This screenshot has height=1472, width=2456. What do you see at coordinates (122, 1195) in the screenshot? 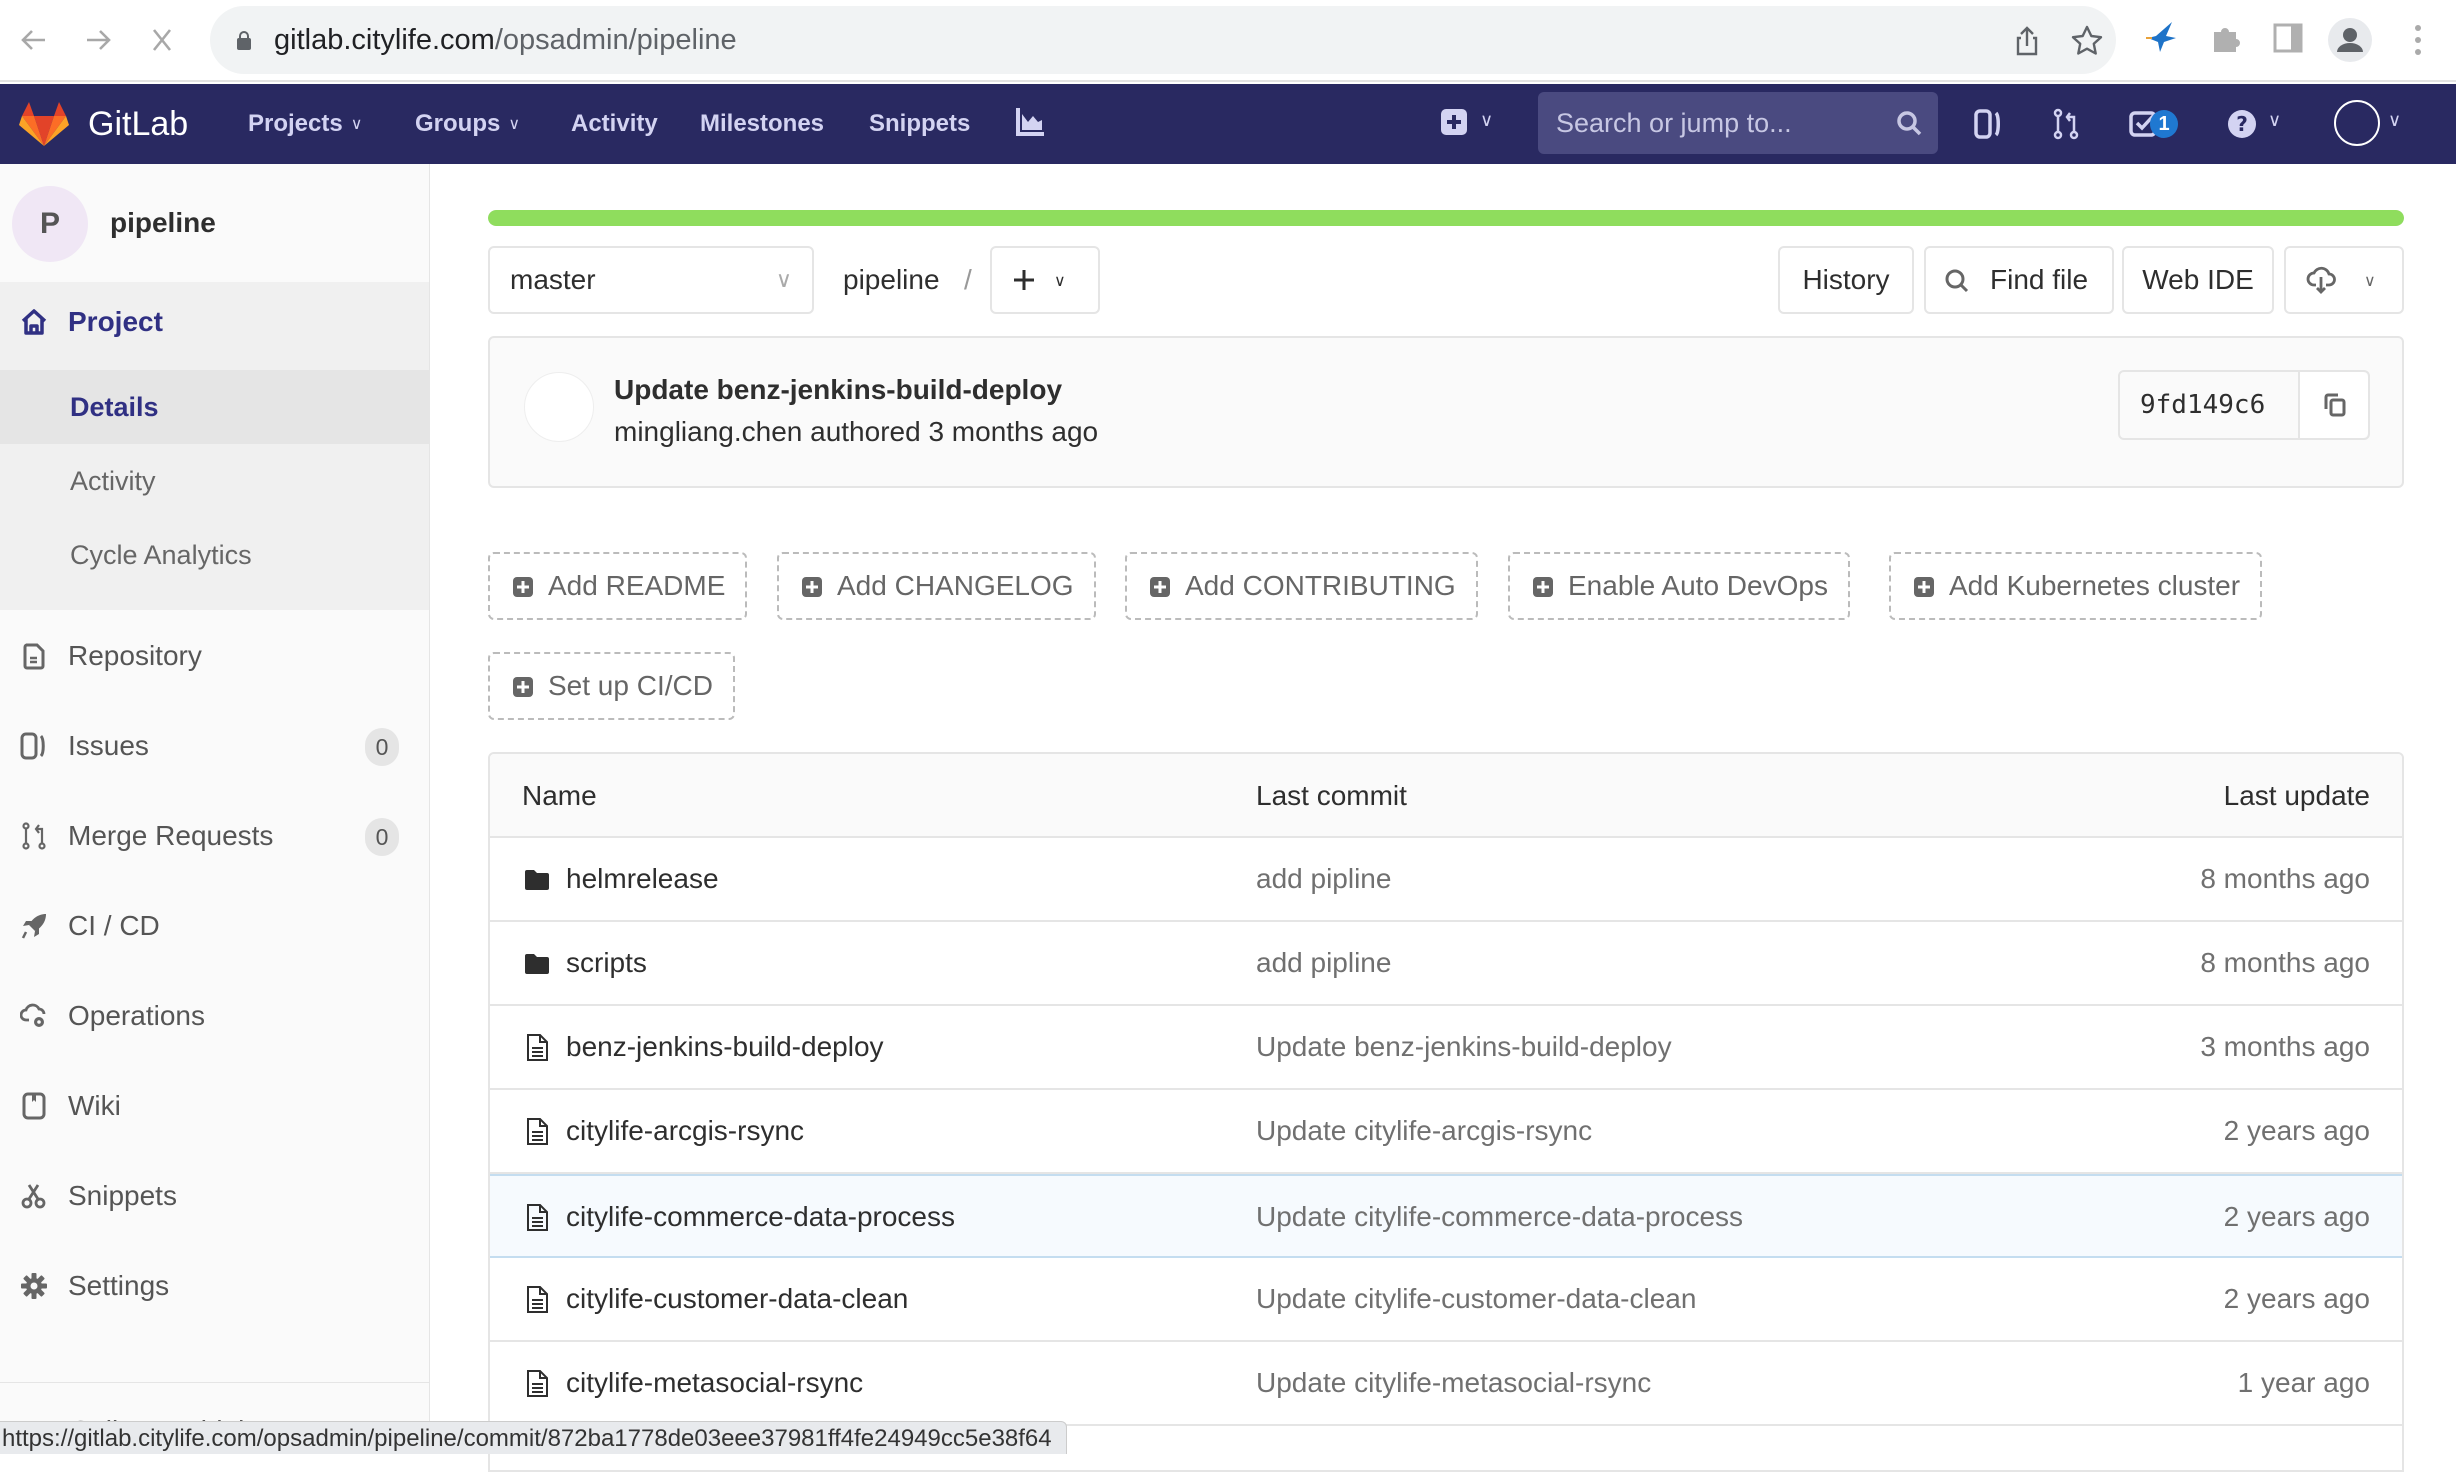
I see `sidebar-item-label: Snippets` at bounding box center [122, 1195].